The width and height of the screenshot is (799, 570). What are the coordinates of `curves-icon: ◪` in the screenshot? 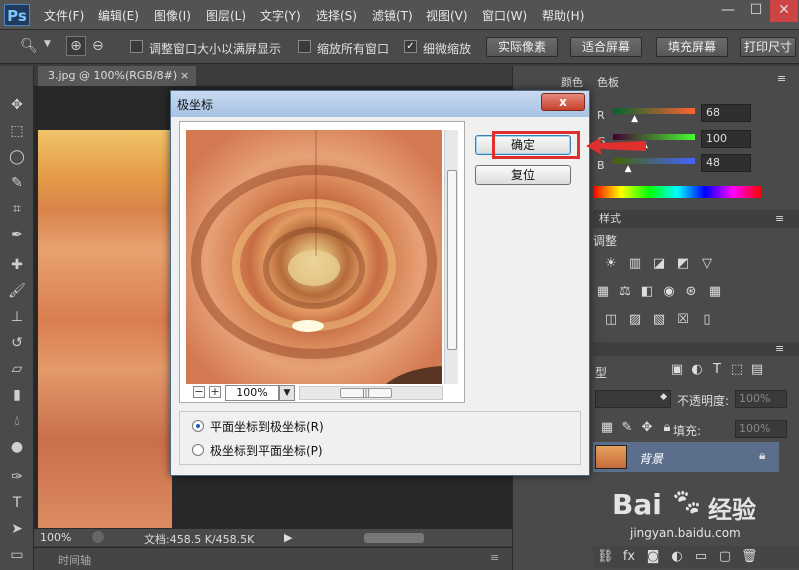 It's located at (659, 264).